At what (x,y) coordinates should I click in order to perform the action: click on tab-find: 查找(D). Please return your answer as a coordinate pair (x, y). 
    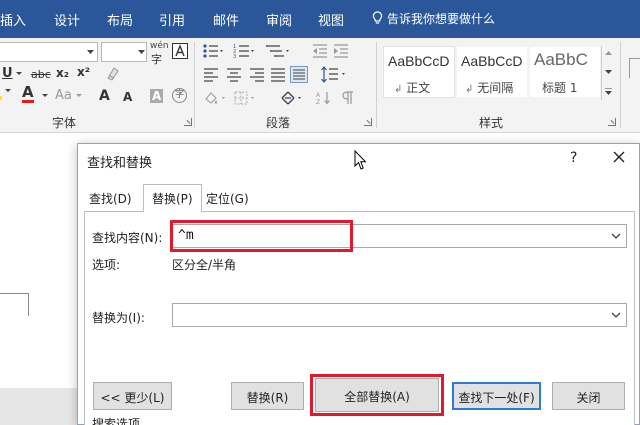
    Looking at the image, I should click on (110, 198).